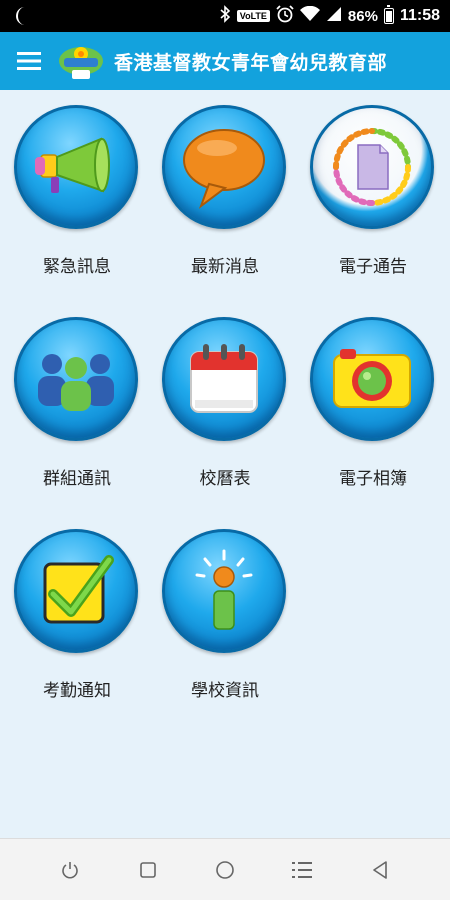 The height and width of the screenshot is (900, 450). I want to click on tile-school-calendar: 校曆表, so click(223, 408).